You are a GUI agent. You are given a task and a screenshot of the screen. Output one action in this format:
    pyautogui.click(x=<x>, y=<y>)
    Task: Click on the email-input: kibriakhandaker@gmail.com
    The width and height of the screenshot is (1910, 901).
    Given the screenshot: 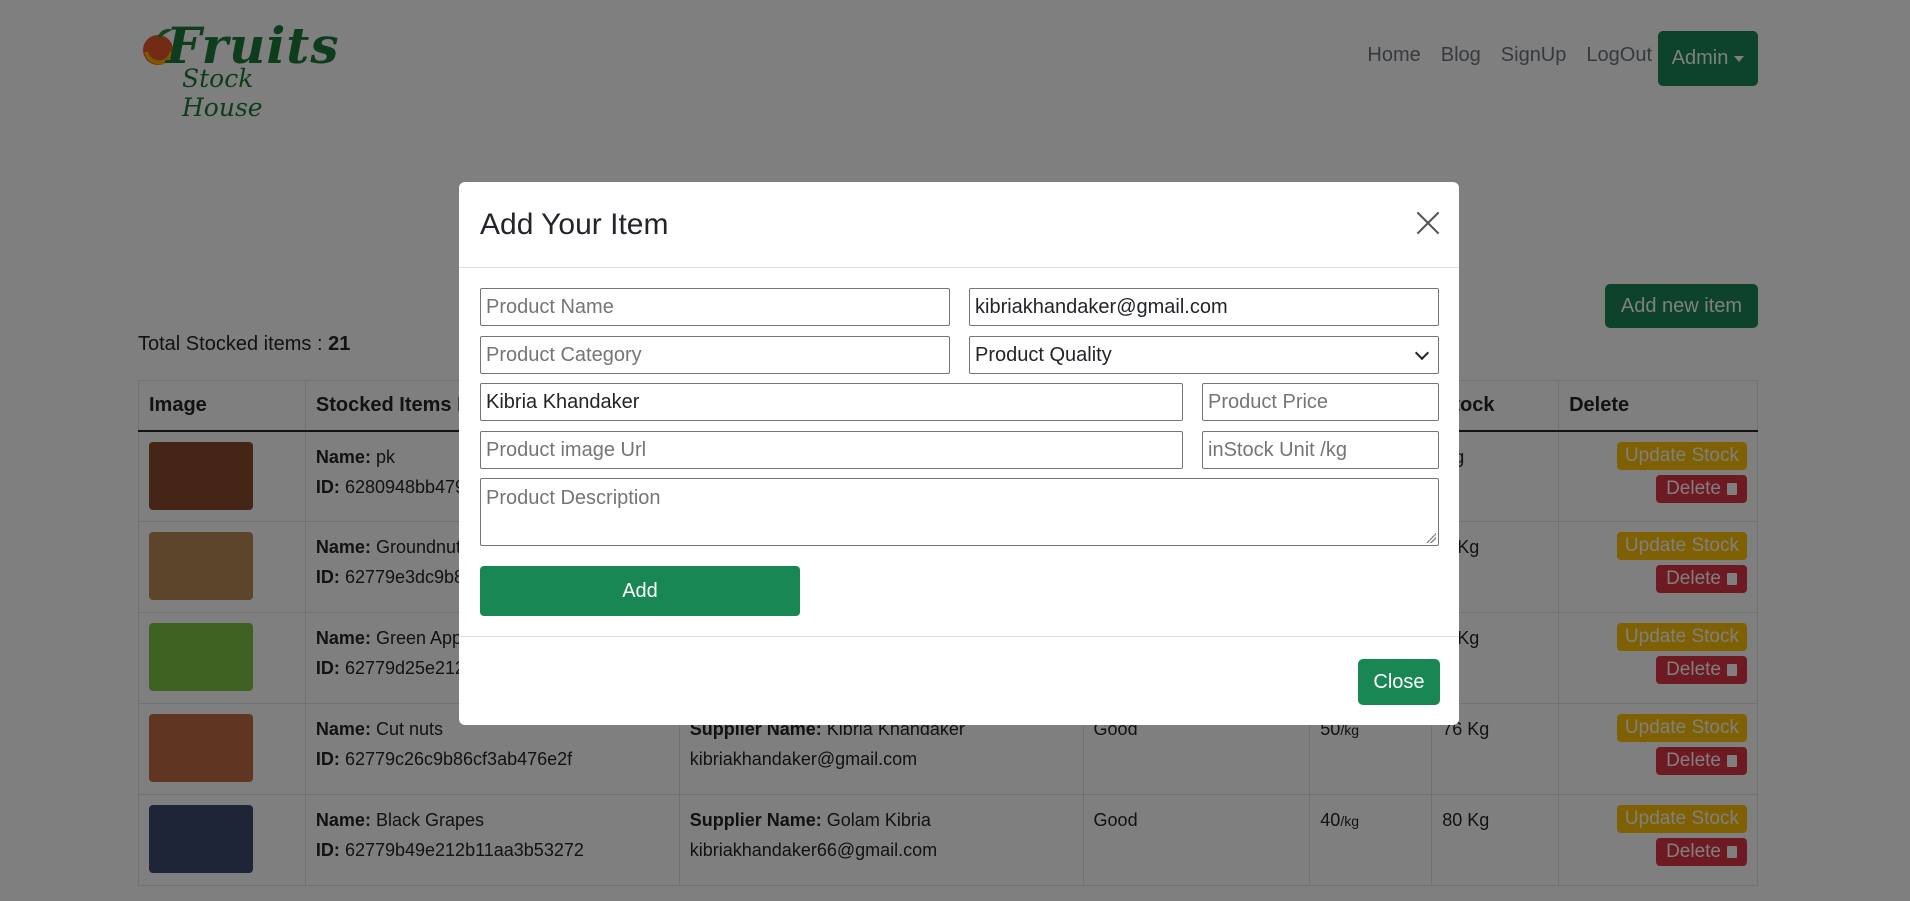 What is the action you would take?
    pyautogui.click(x=1204, y=307)
    